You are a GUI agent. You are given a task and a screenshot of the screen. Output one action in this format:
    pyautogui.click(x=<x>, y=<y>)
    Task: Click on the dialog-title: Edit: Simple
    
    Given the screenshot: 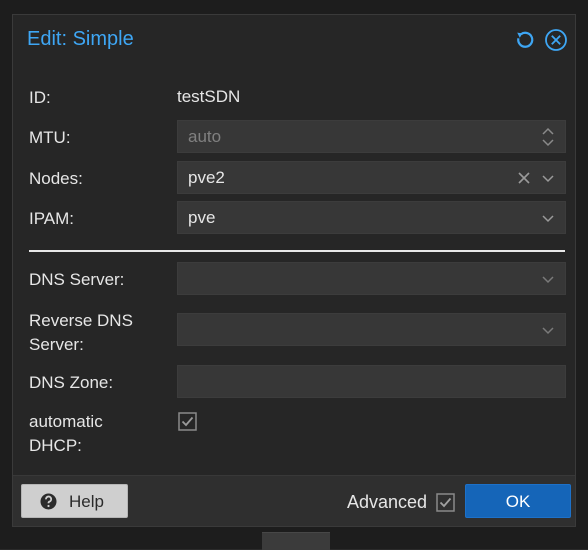 What is the action you would take?
    pyautogui.click(x=80, y=39)
    